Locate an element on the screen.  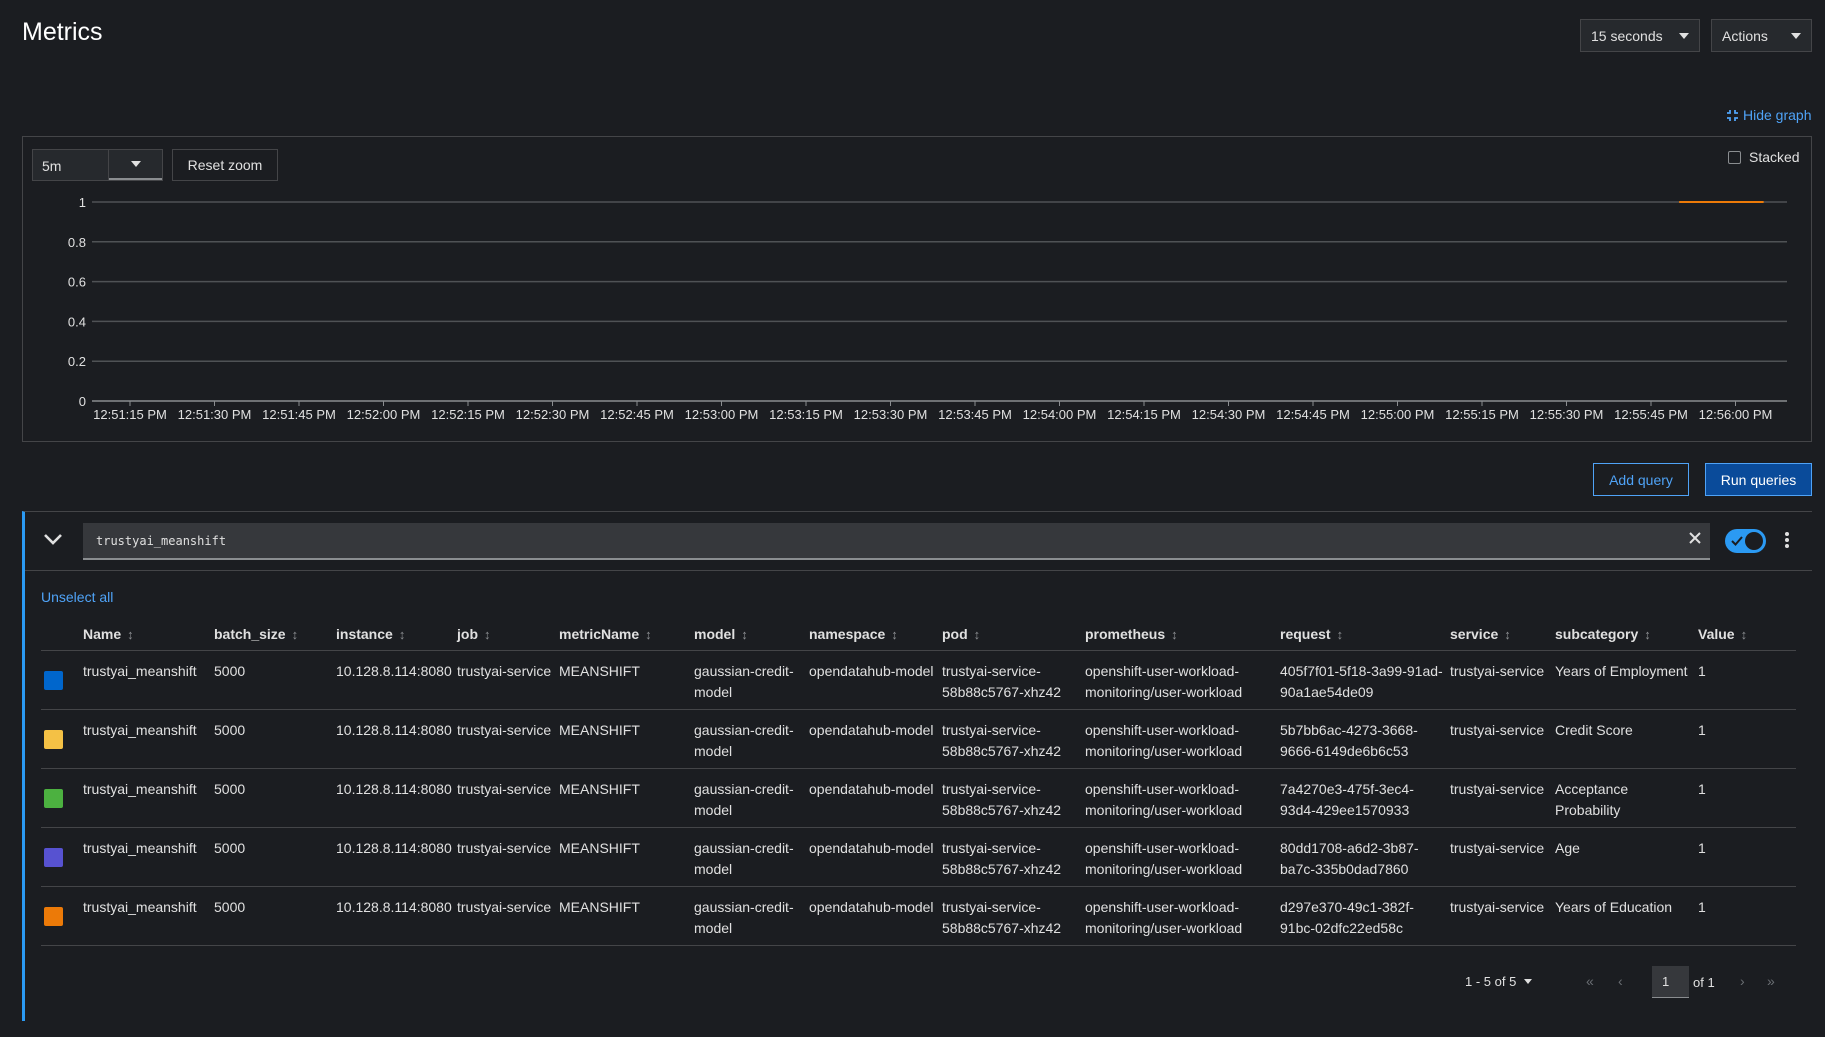
page-number-input: 1 is located at coordinates (1670, 982).